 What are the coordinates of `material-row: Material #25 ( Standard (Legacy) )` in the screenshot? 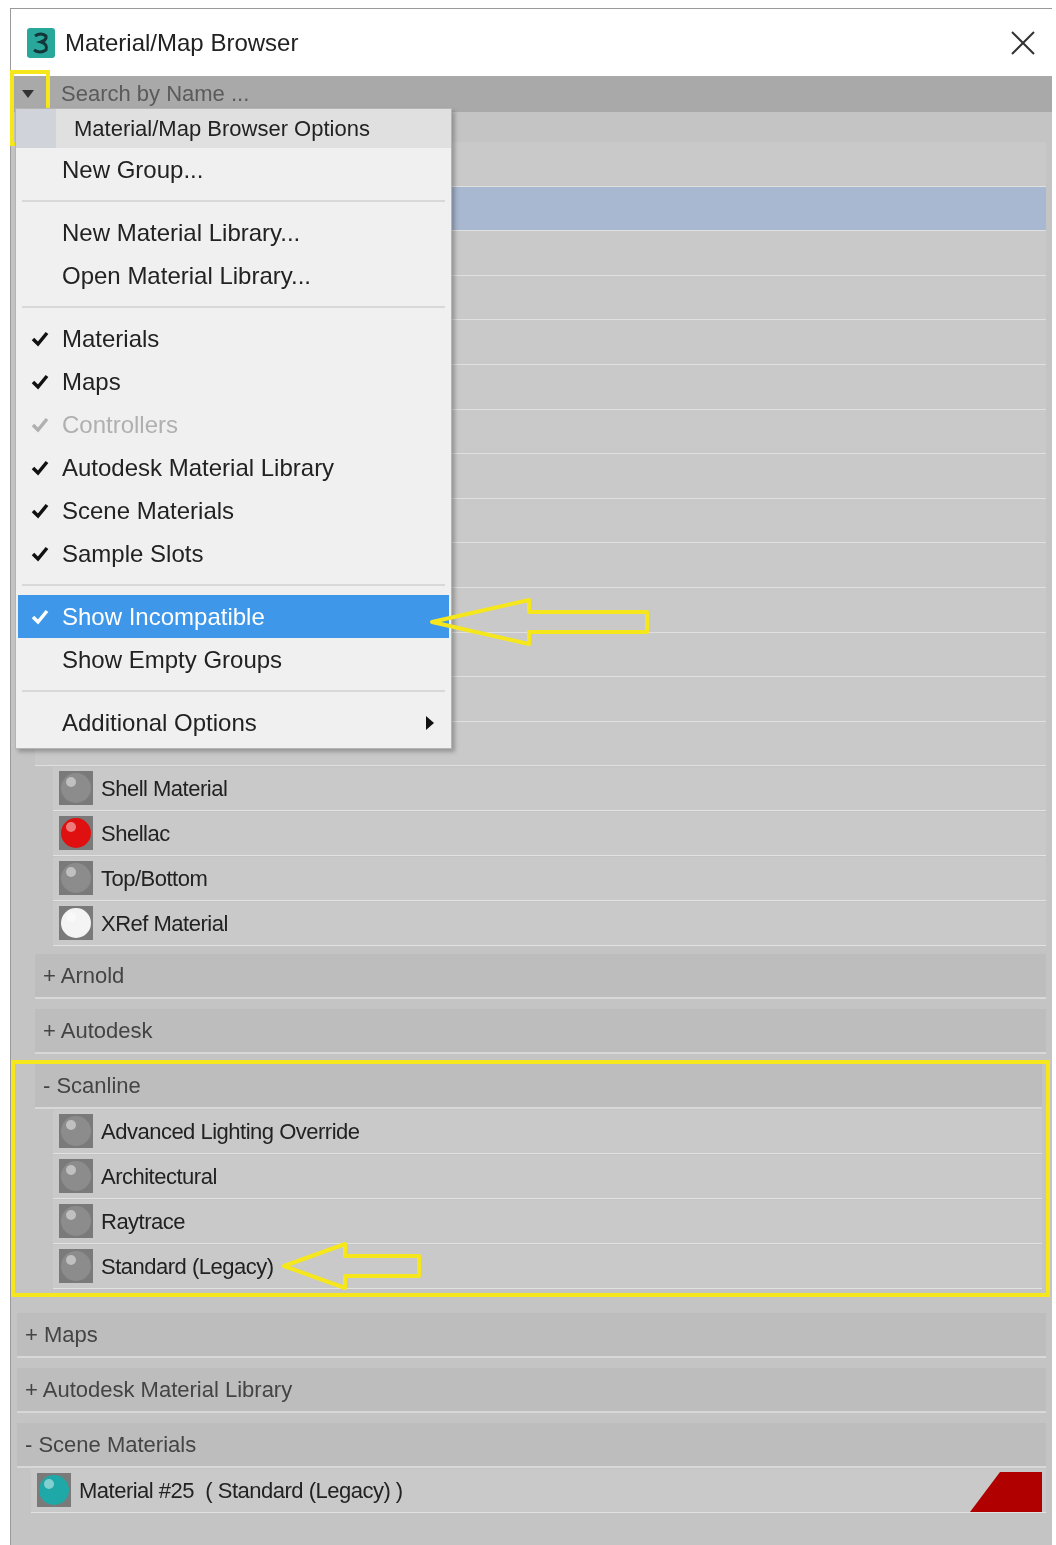 It's located at (538, 1490).